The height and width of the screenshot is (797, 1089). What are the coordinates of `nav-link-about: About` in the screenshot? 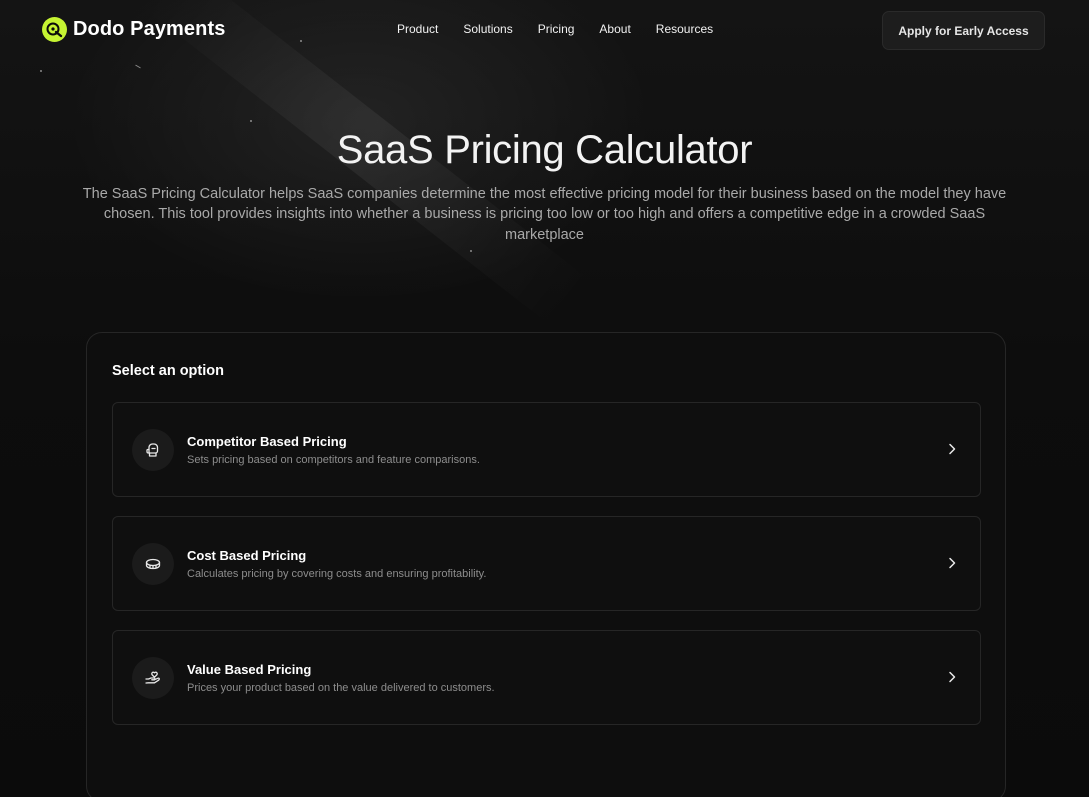 It's located at (614, 29).